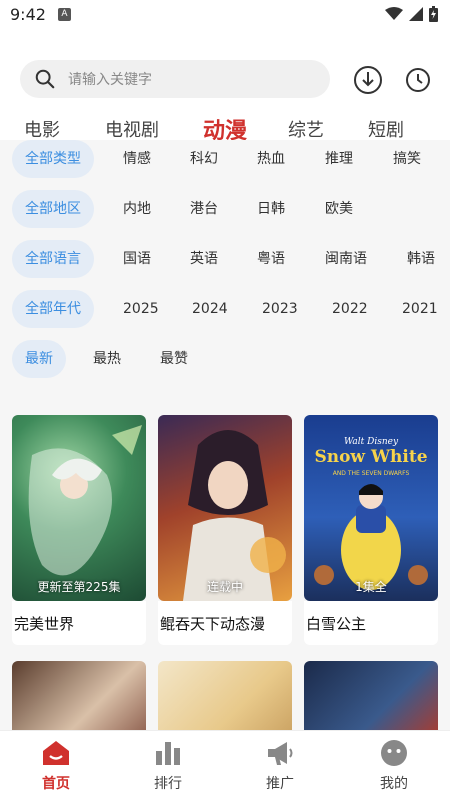  I want to click on tab-short-drama: 短剧, so click(386, 129).